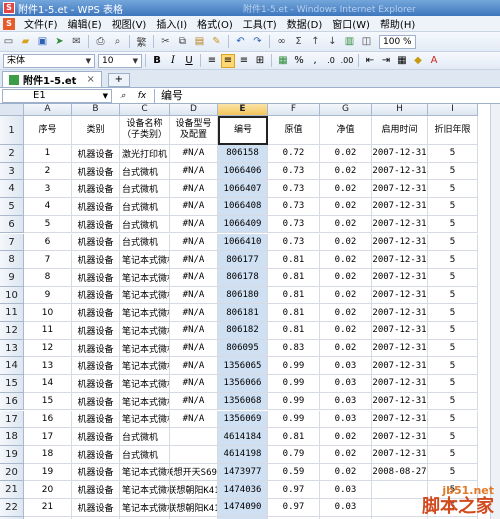 This screenshot has width=500, height=519. I want to click on column-header-g: G, so click(346, 110).